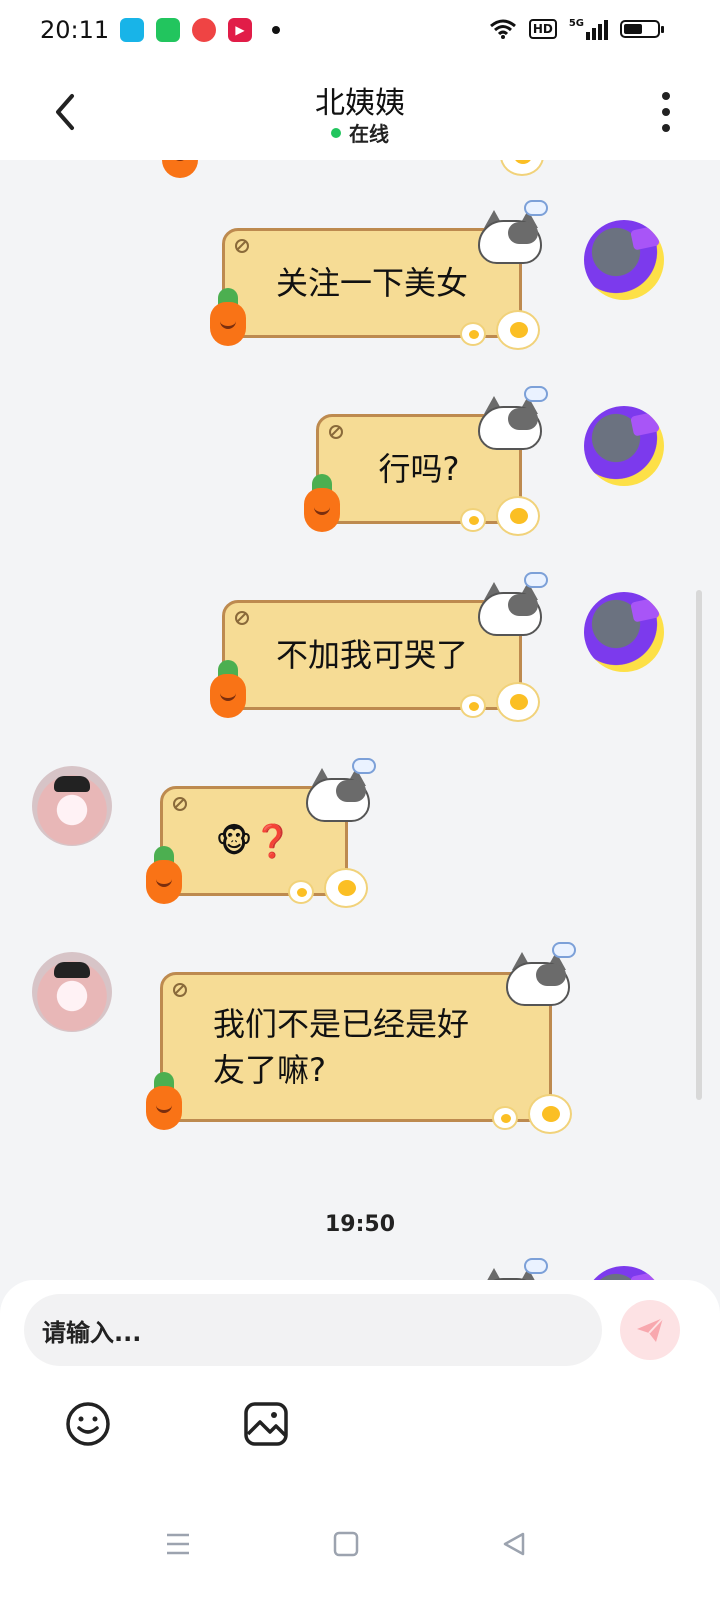 This screenshot has width=720, height=1600. I want to click on message-bubble: 关注一下美女, so click(372, 283).